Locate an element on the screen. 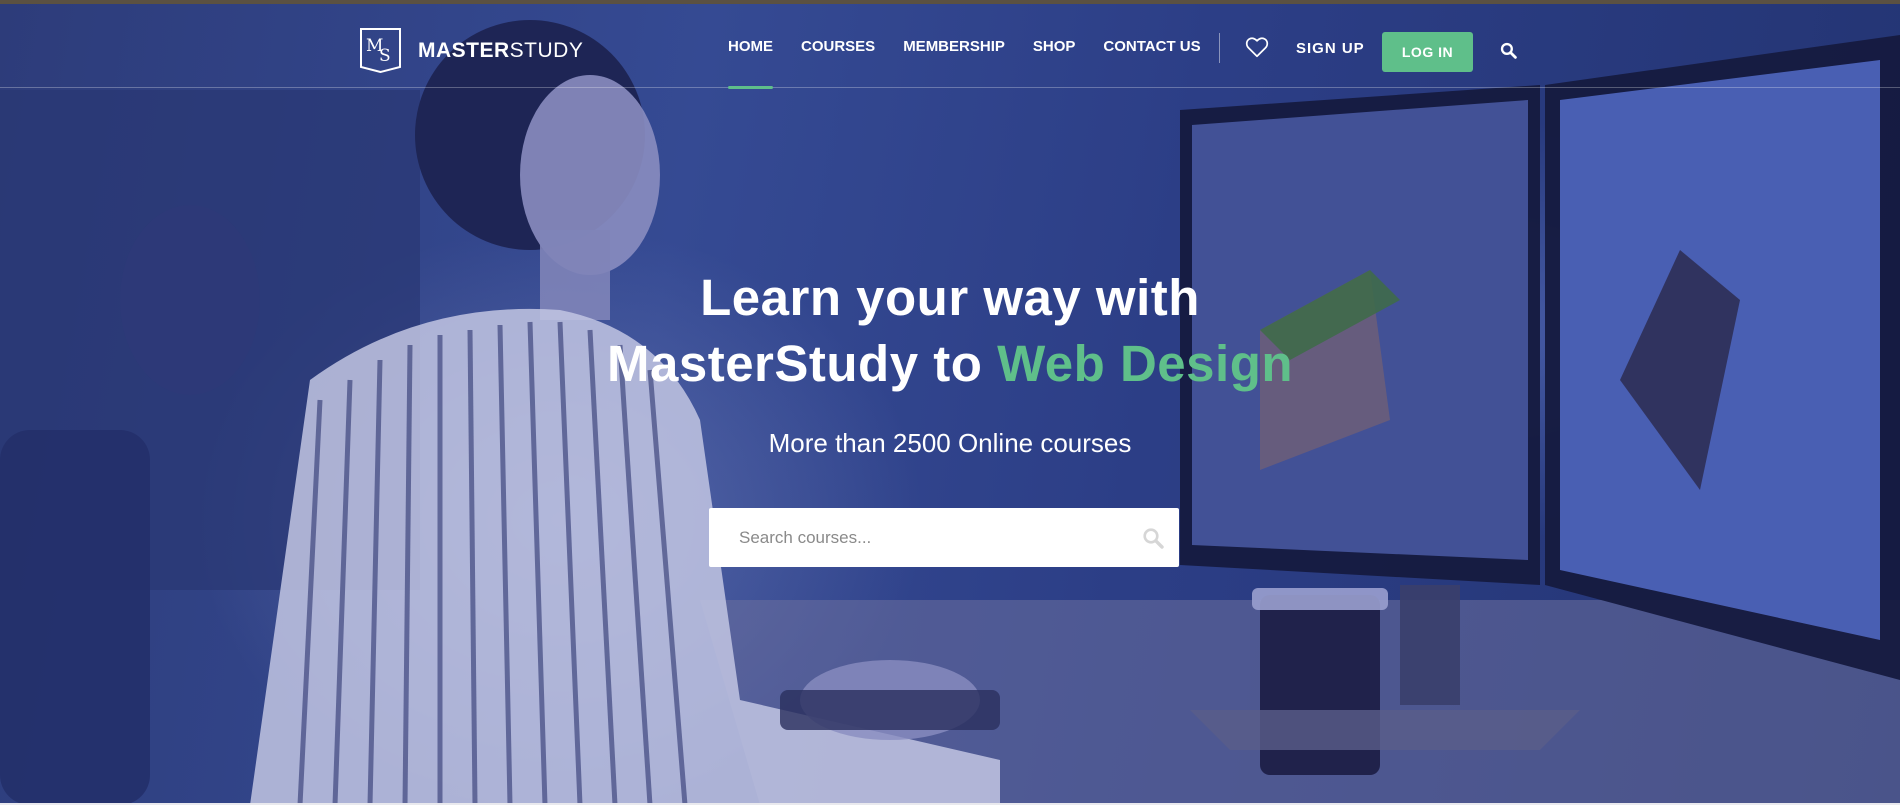 Image resolution: width=1900 pixels, height=805 pixels. logo-wordmark: MASTERSTUDY is located at coordinates (500, 50).